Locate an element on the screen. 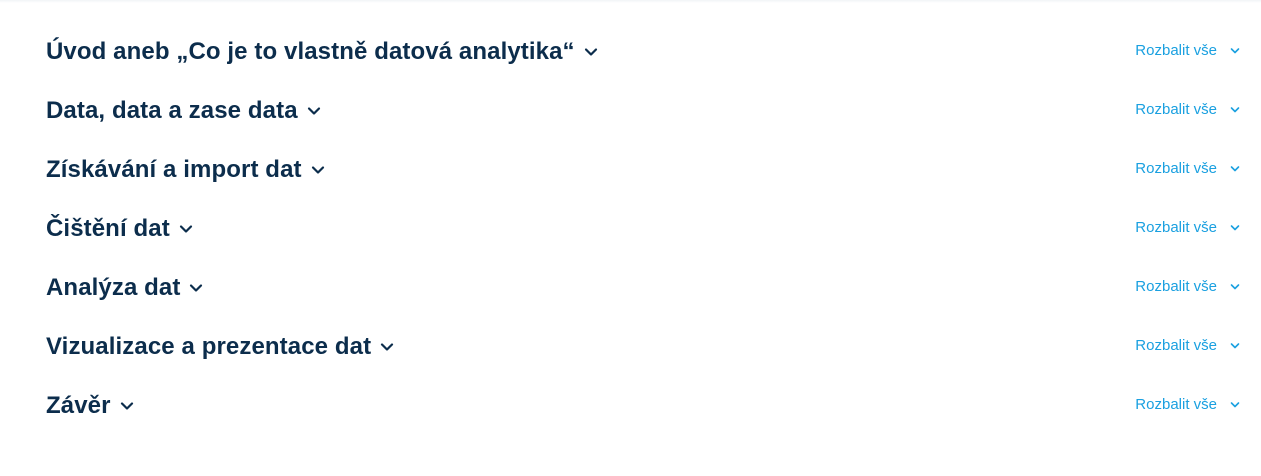  section-title: Čištění dat is located at coordinates (108, 228).